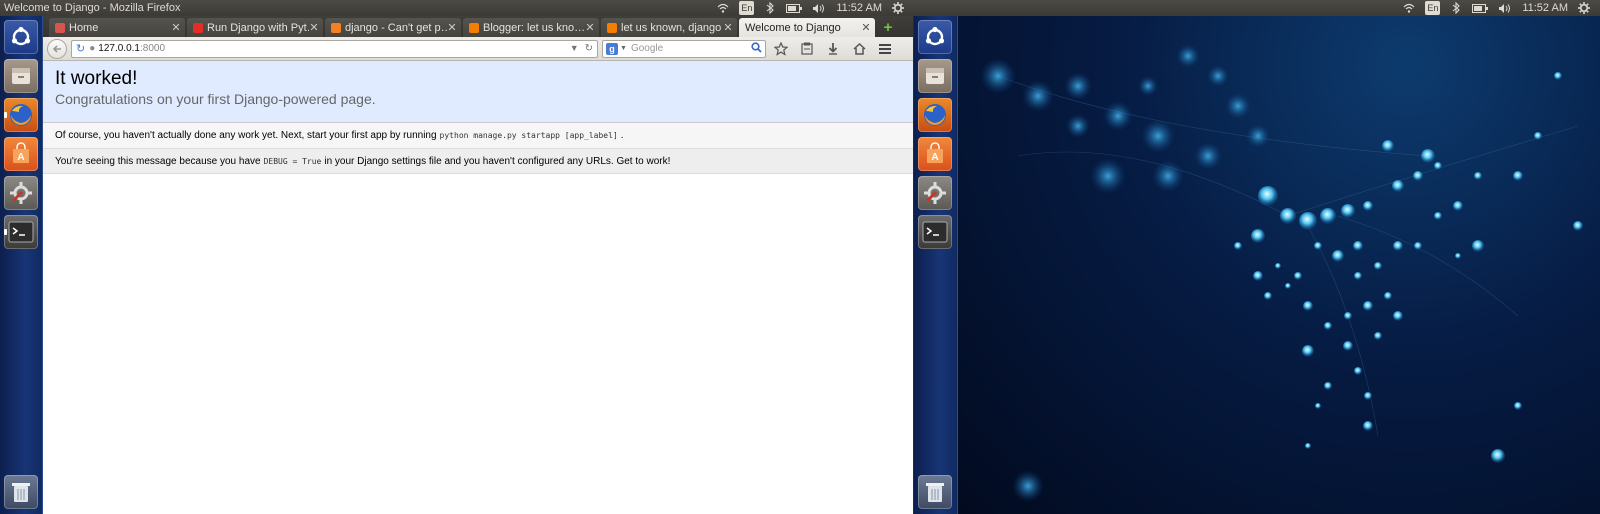 This screenshot has width=1600, height=514. I want to click on back-arrow-icon, so click(56, 48).